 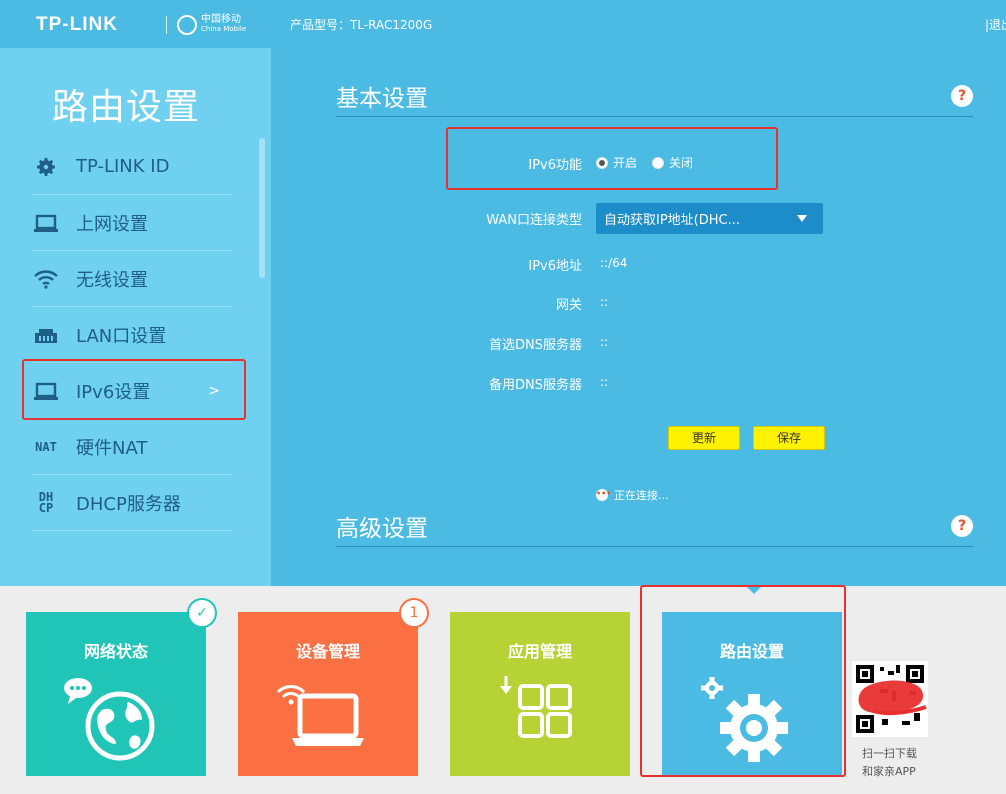 What do you see at coordinates (534, 220) in the screenshot?
I see `wan-type-label: WAN口连接类型` at bounding box center [534, 220].